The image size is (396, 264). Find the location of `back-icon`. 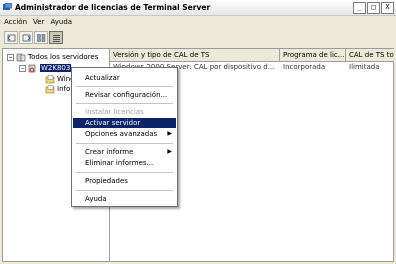

back-icon is located at coordinates (10, 37).